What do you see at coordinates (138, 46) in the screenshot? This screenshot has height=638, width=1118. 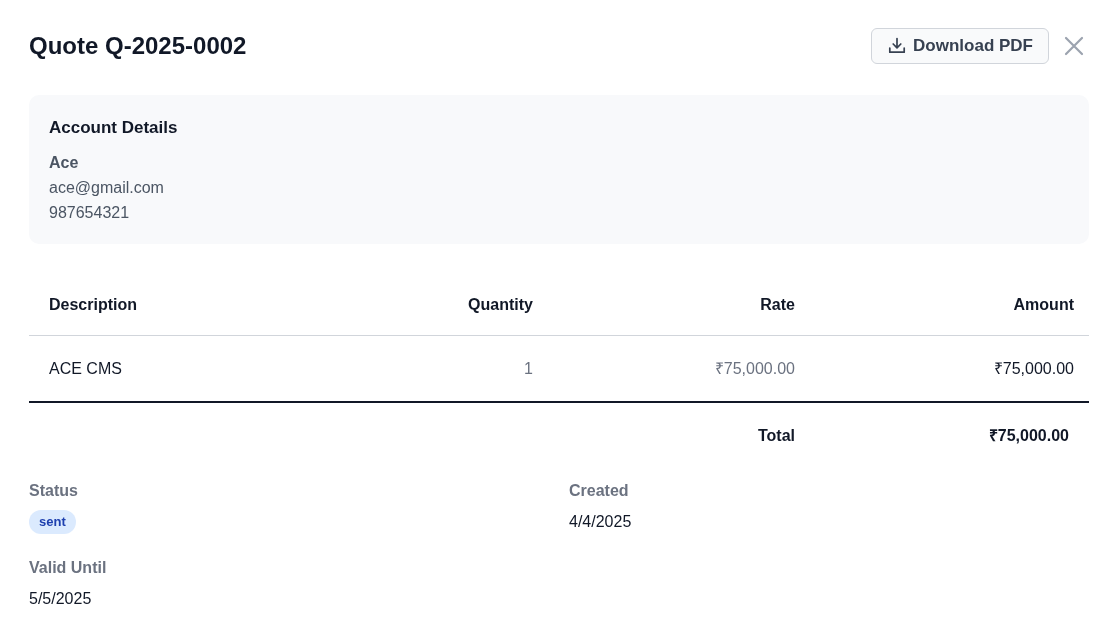 I see `dialog-title: Quote Q-2025-0002` at bounding box center [138, 46].